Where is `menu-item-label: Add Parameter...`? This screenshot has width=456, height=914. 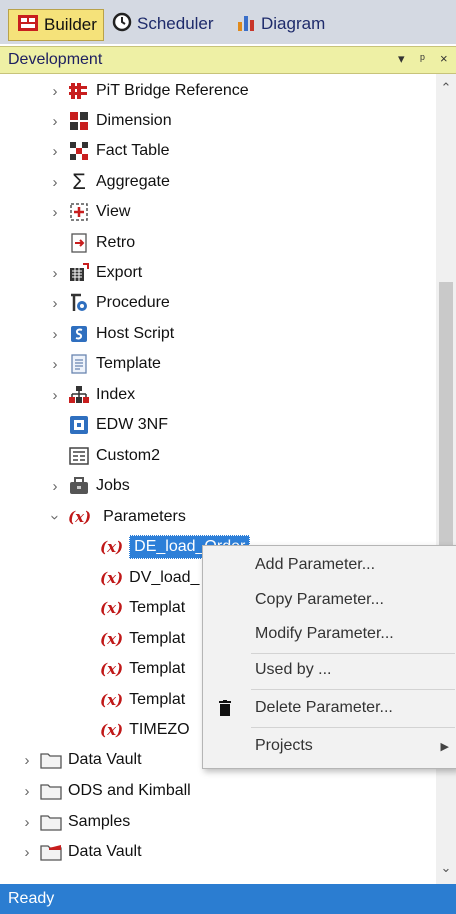
menu-item-label: Add Parameter... is located at coordinates (315, 564).